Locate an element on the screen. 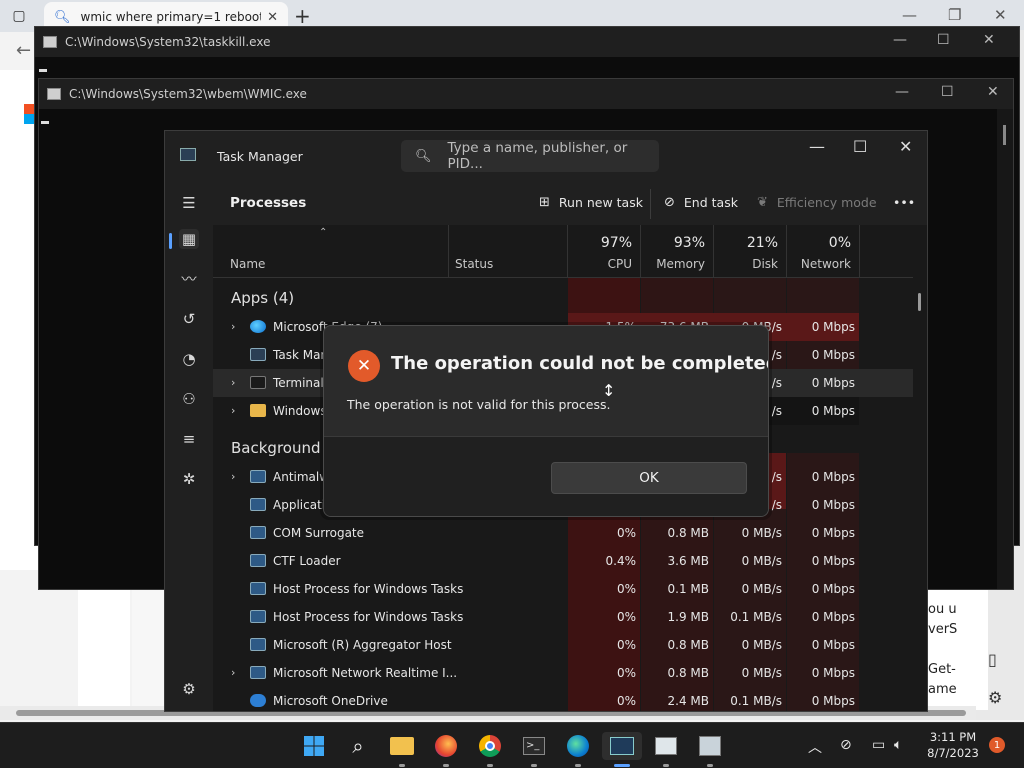  table-row: CTF Loader 0.4% 3.6 MB 0 MB/s 0 Mbps is located at coordinates (563, 561).